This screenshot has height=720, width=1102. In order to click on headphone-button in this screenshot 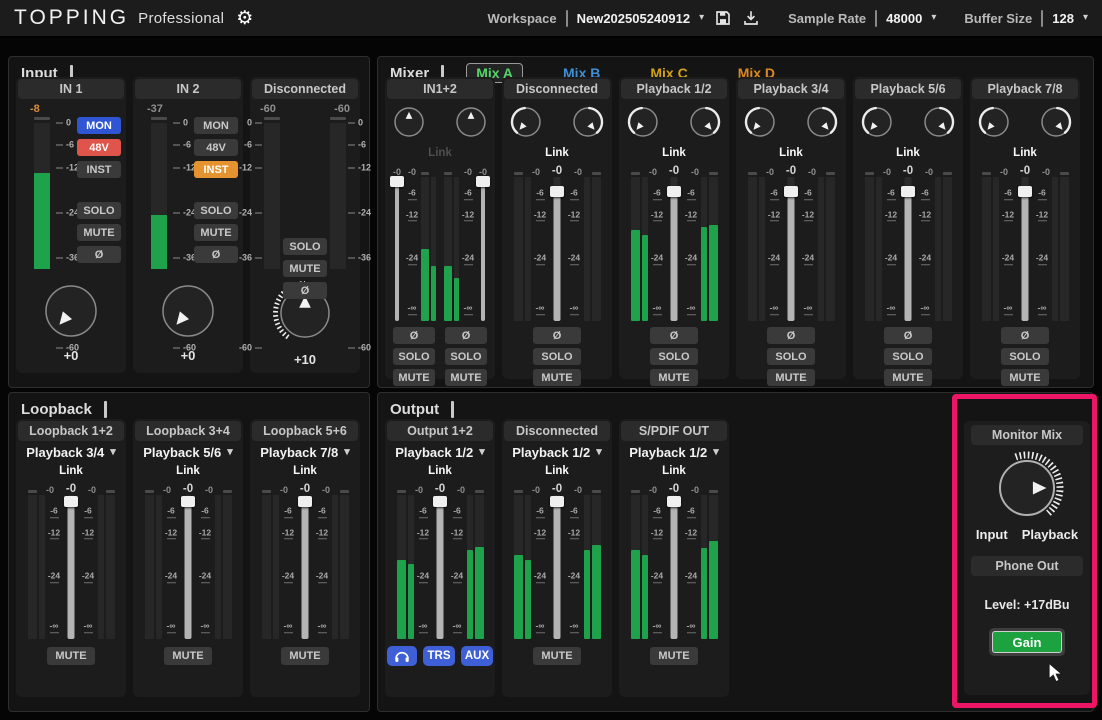, I will do `click(402, 656)`.